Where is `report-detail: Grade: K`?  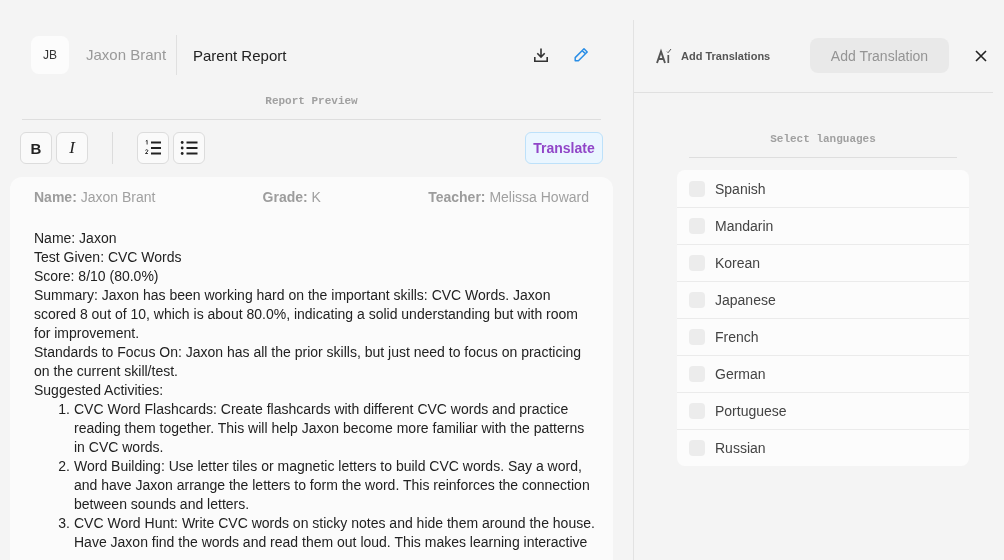 report-detail: Grade: K is located at coordinates (291, 197).